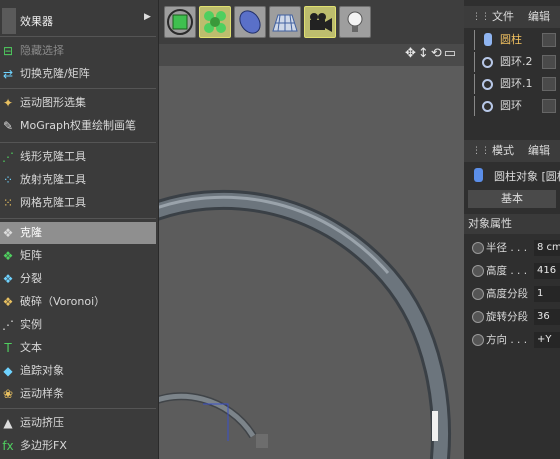 The height and width of the screenshot is (459, 560). I want to click on menu-item: ❖ 分裂, so click(78, 279).